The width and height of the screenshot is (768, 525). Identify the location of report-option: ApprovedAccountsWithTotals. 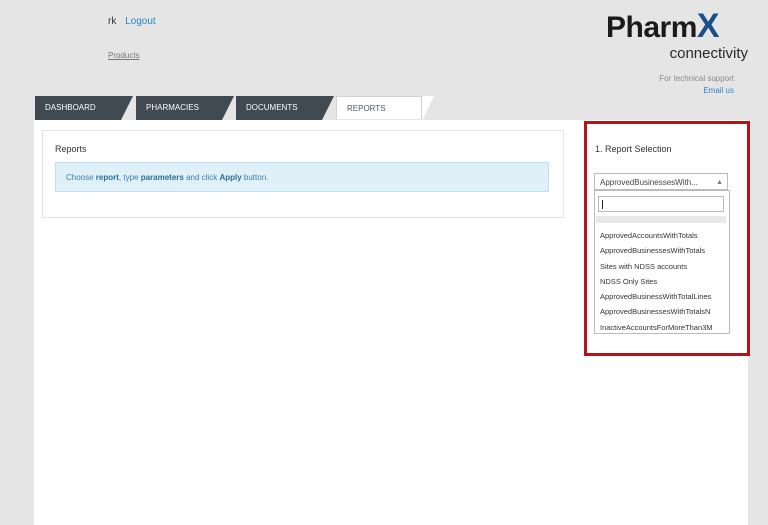
(662, 235).